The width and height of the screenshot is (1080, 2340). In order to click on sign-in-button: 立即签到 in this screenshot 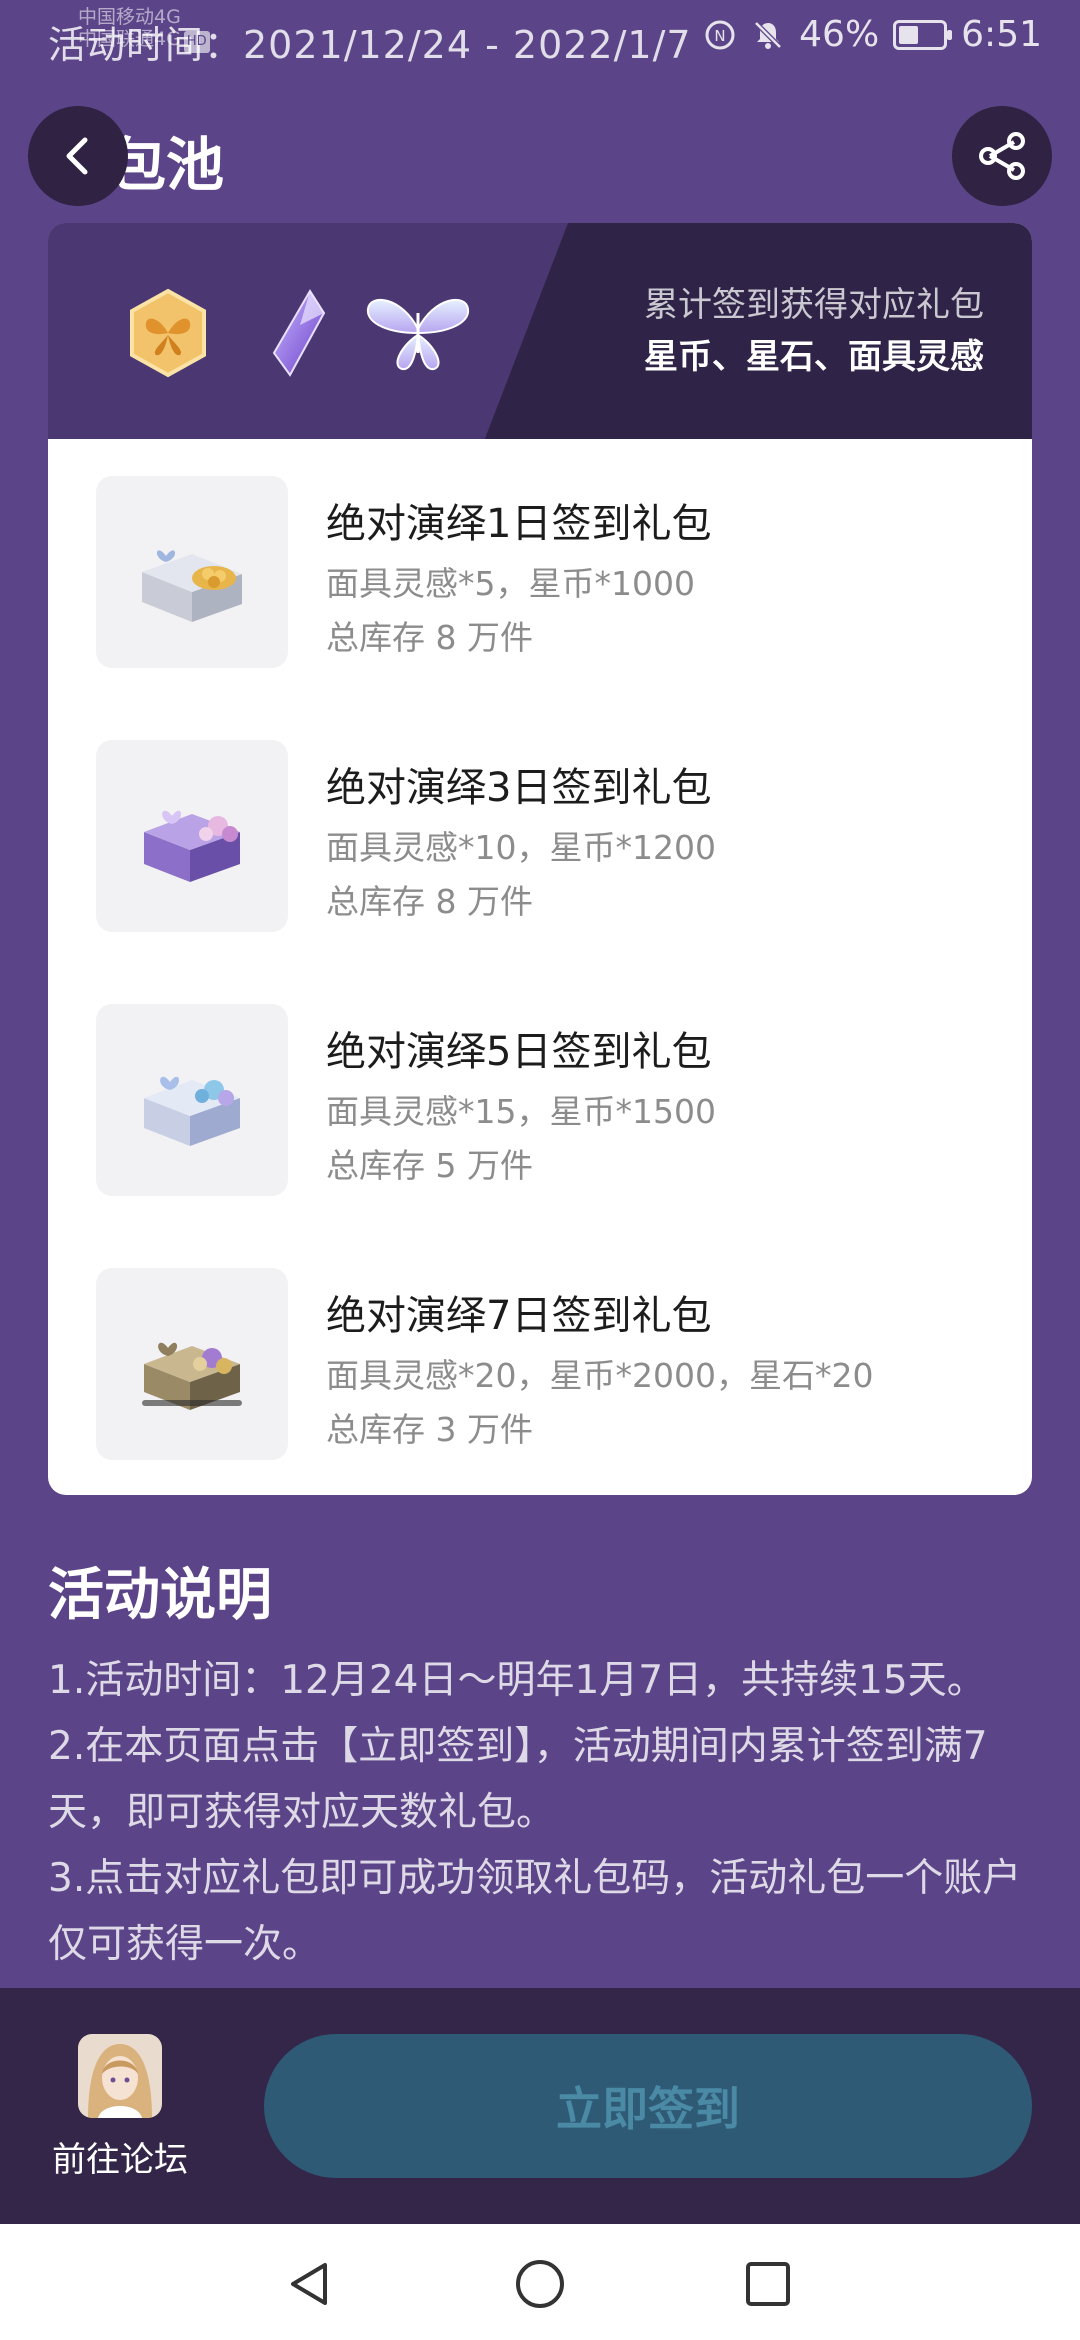, I will do `click(648, 2106)`.